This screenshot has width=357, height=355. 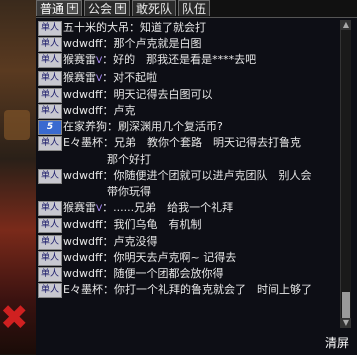 I want to click on message-text: ：那个卢克就是白图, so click(x=152, y=44).